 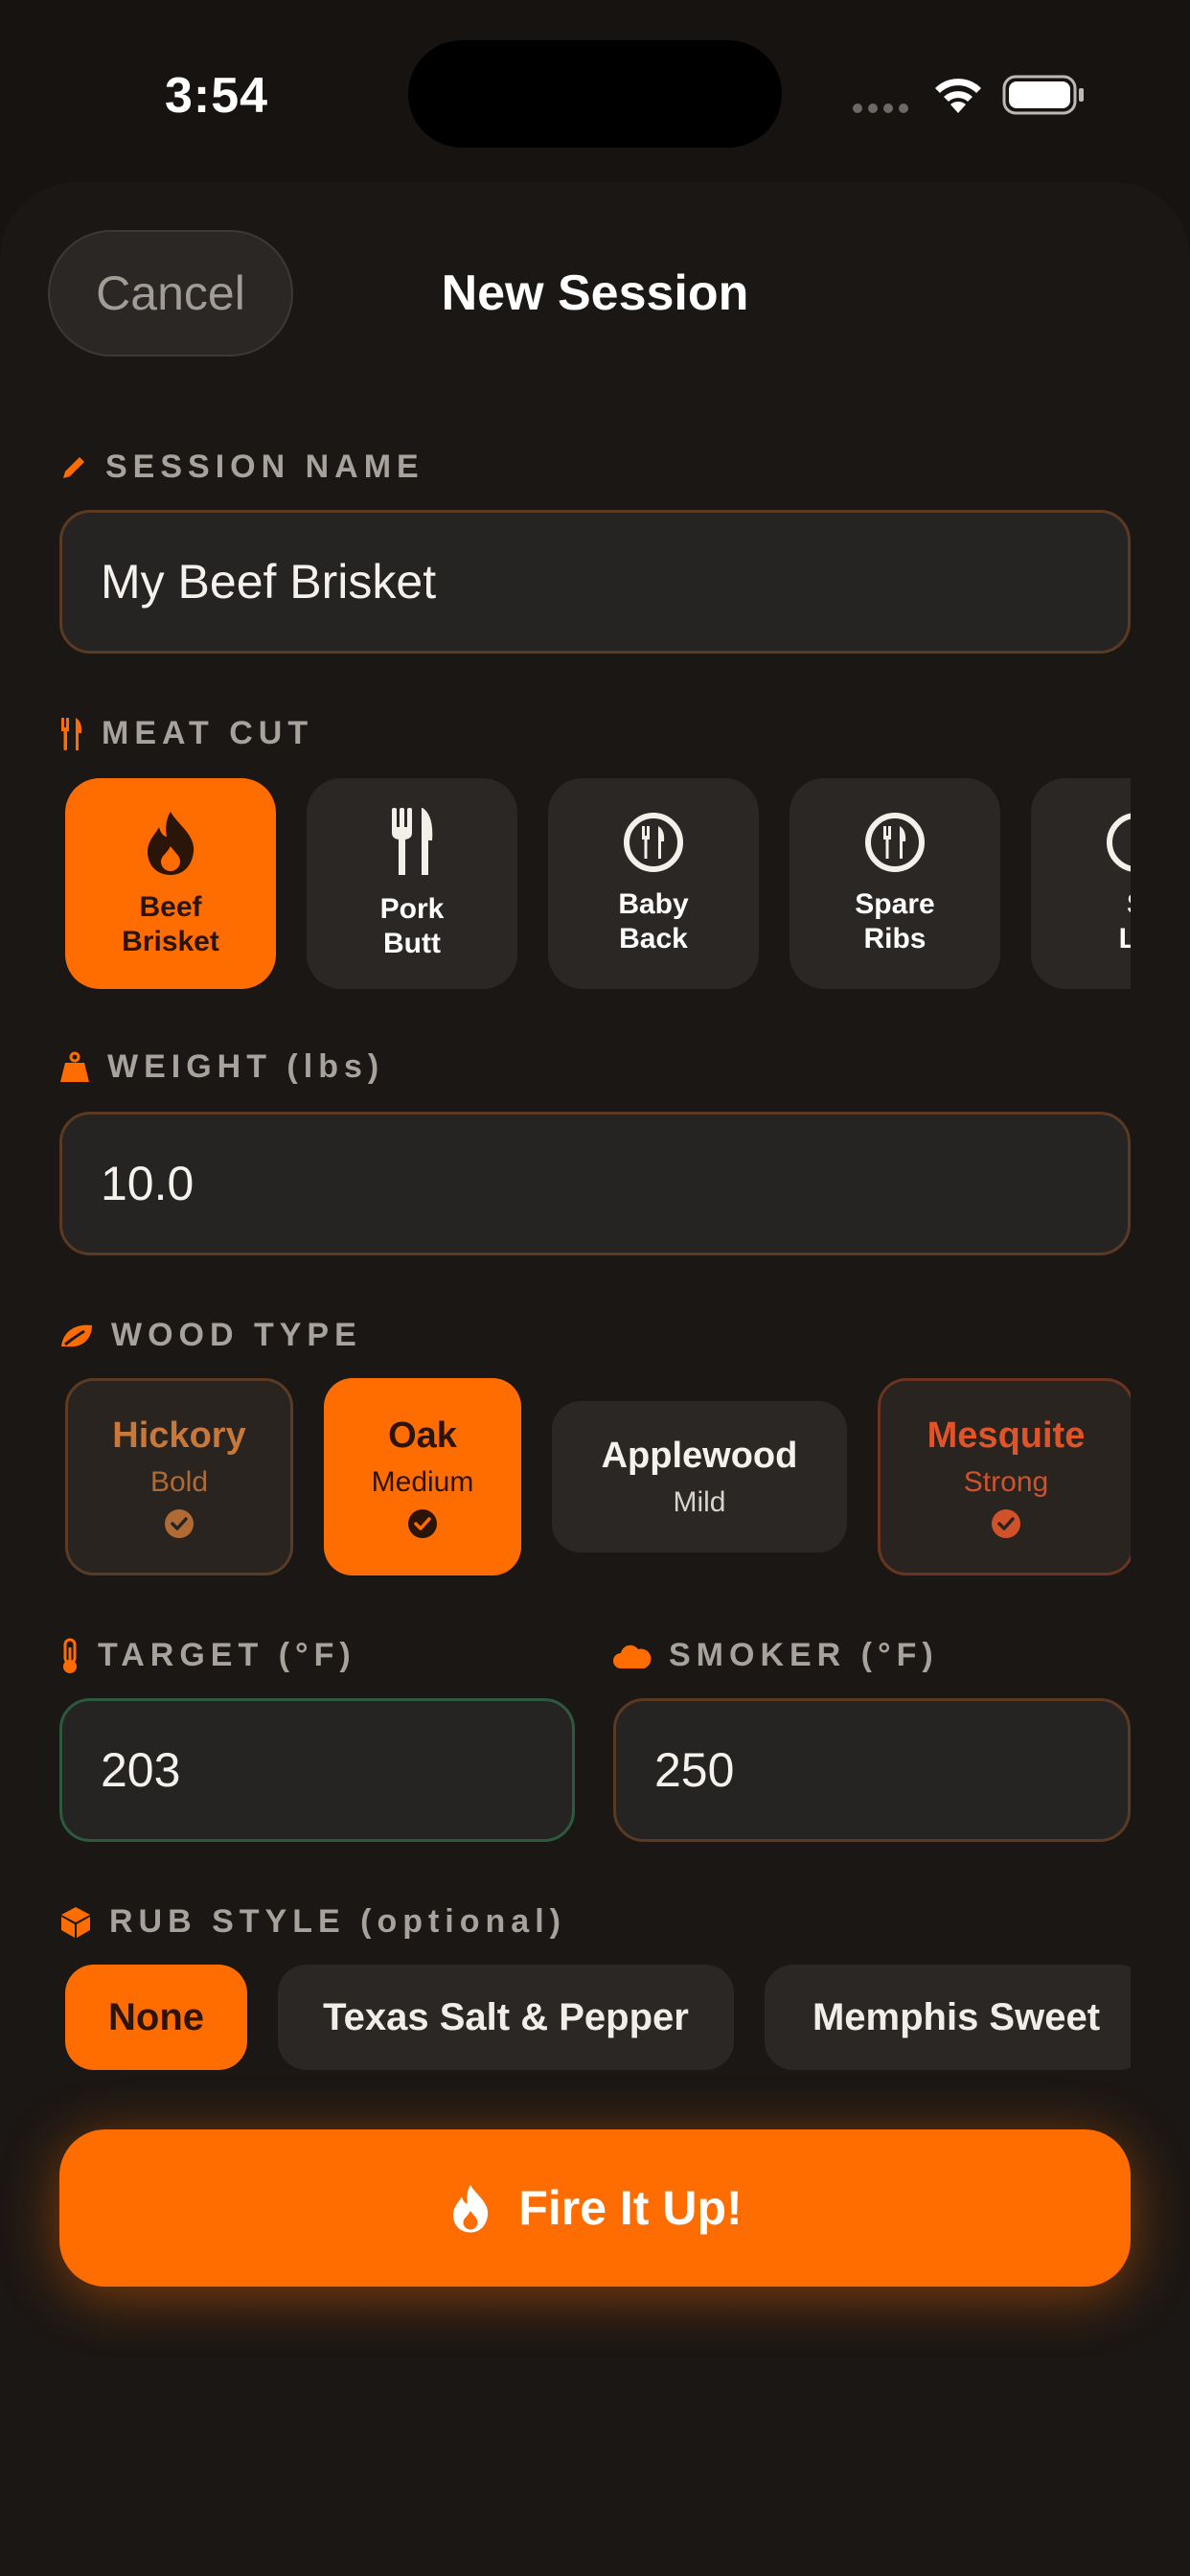 I want to click on wood-type-oak: Oak Medium, so click(x=422, y=1477).